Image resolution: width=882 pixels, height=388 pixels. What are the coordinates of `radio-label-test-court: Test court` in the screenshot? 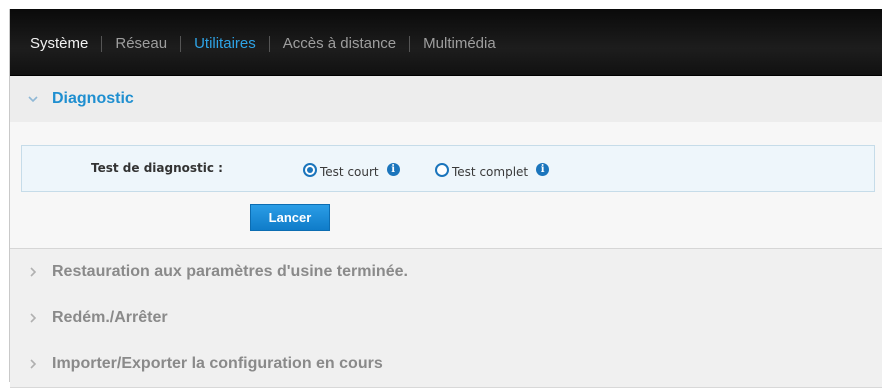 It's located at (349, 172).